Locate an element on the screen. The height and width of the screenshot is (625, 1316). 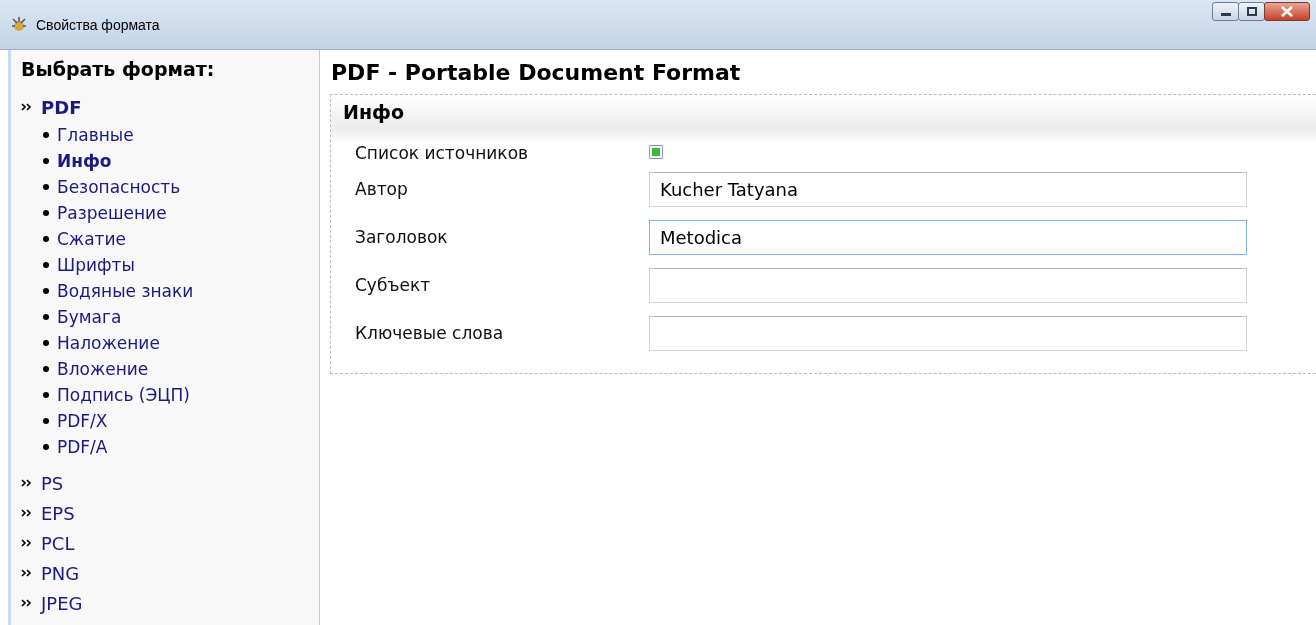
text-field: Metodica is located at coordinates (948, 237).